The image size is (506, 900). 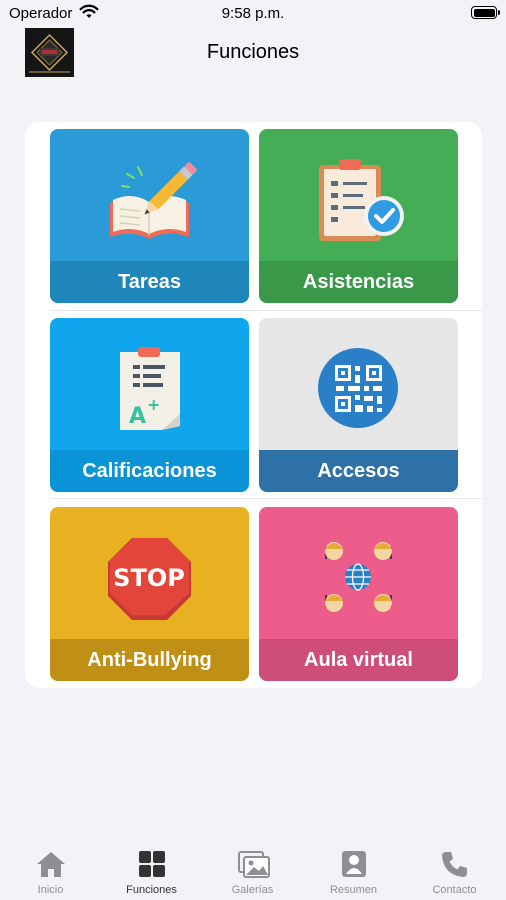 I want to click on tile-calificaciones: A + Calificaciones, so click(x=149, y=405).